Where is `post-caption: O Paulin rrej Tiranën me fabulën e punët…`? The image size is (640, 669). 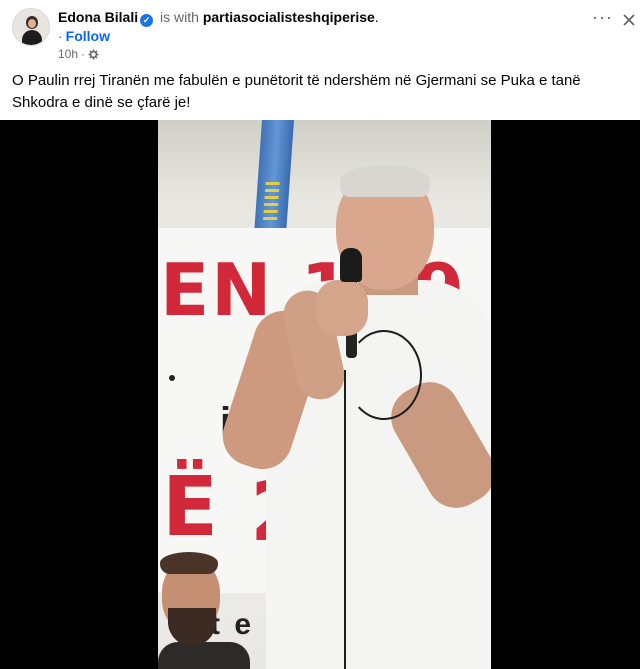 post-caption: O Paulin rrej Tiranën me fabulën e punët… is located at coordinates (296, 91).